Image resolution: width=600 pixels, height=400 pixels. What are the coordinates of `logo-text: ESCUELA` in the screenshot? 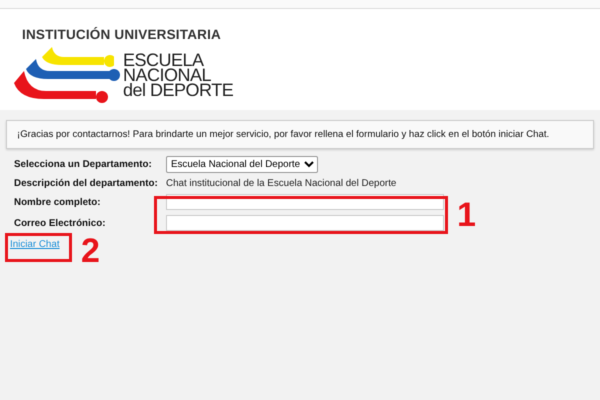 It's located at (163, 60).